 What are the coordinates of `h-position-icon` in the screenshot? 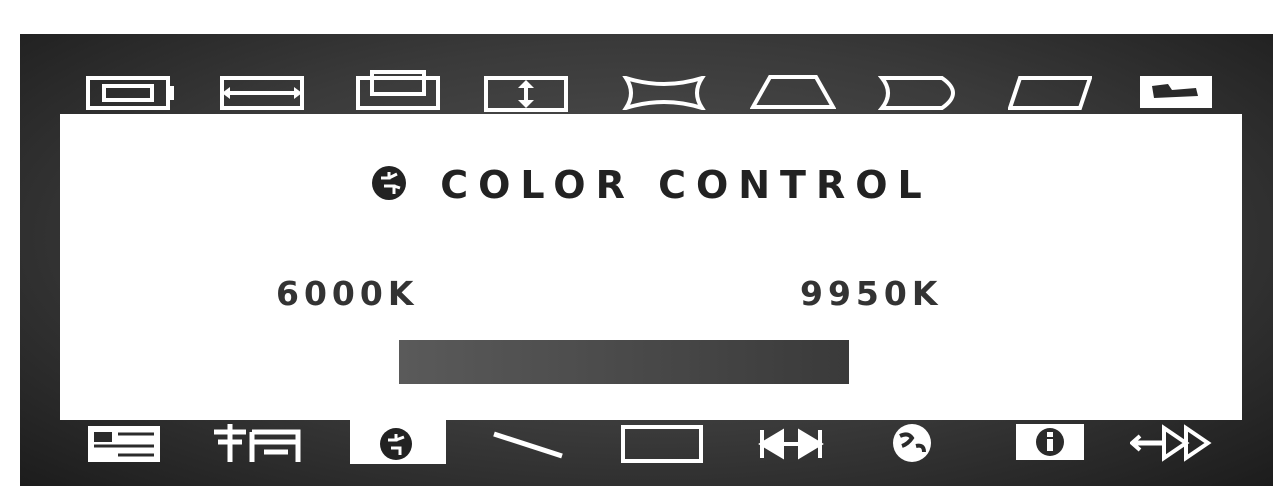 It's located at (262, 93).